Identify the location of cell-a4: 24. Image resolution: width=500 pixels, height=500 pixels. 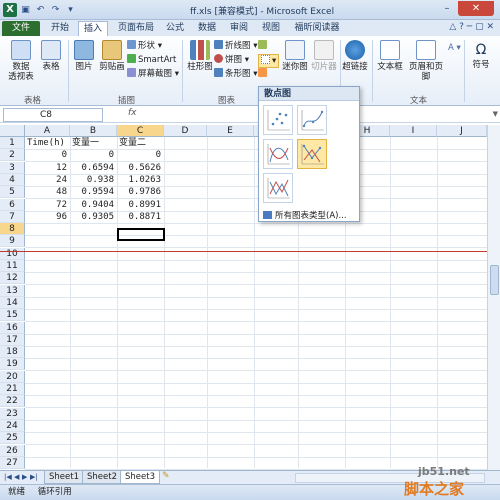
(48, 180).